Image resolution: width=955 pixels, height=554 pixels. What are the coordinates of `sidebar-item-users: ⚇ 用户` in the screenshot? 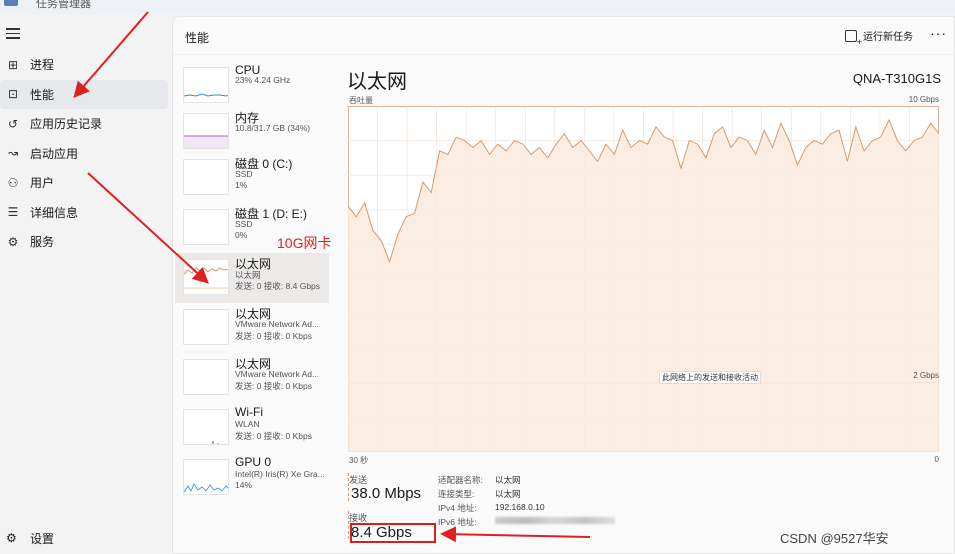 It's located at (85, 183).